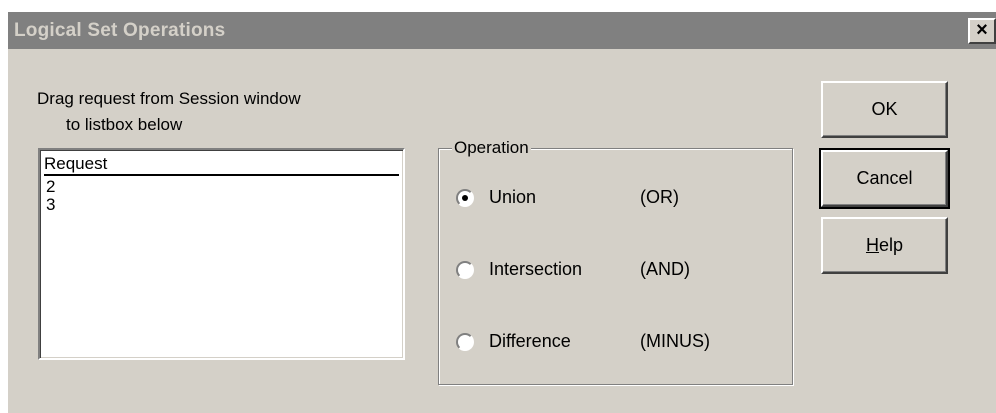 The width and height of the screenshot is (996, 413). Describe the element at coordinates (884, 178) in the screenshot. I see `cancel-button: Cancel` at that location.